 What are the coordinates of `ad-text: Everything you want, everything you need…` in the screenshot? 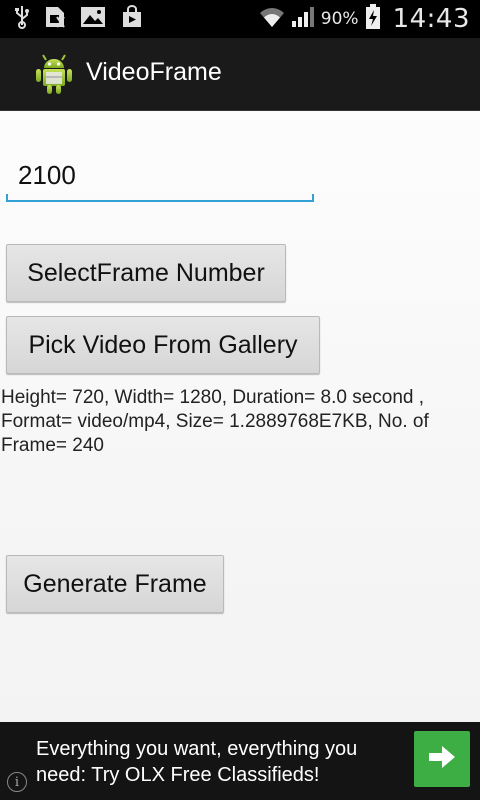 It's located at (216, 762).